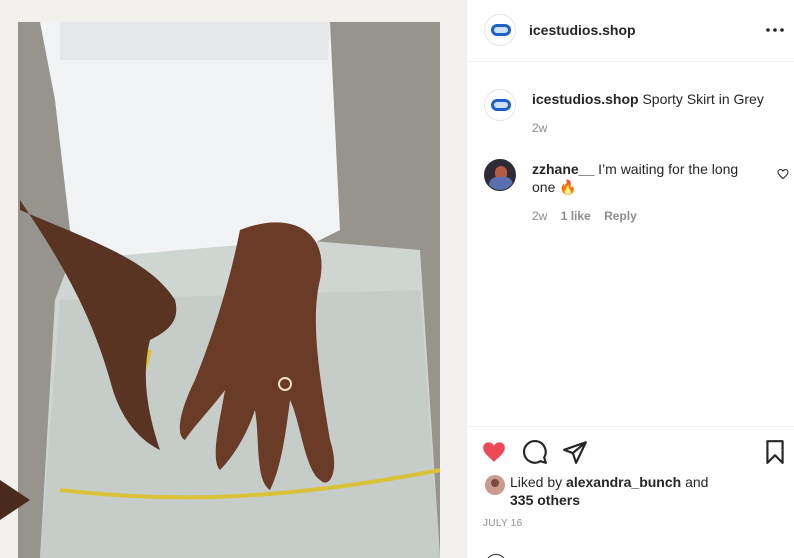 Image resolution: width=794 pixels, height=558 pixels. I want to click on post-header: icestudios.shop, so click(630, 31).